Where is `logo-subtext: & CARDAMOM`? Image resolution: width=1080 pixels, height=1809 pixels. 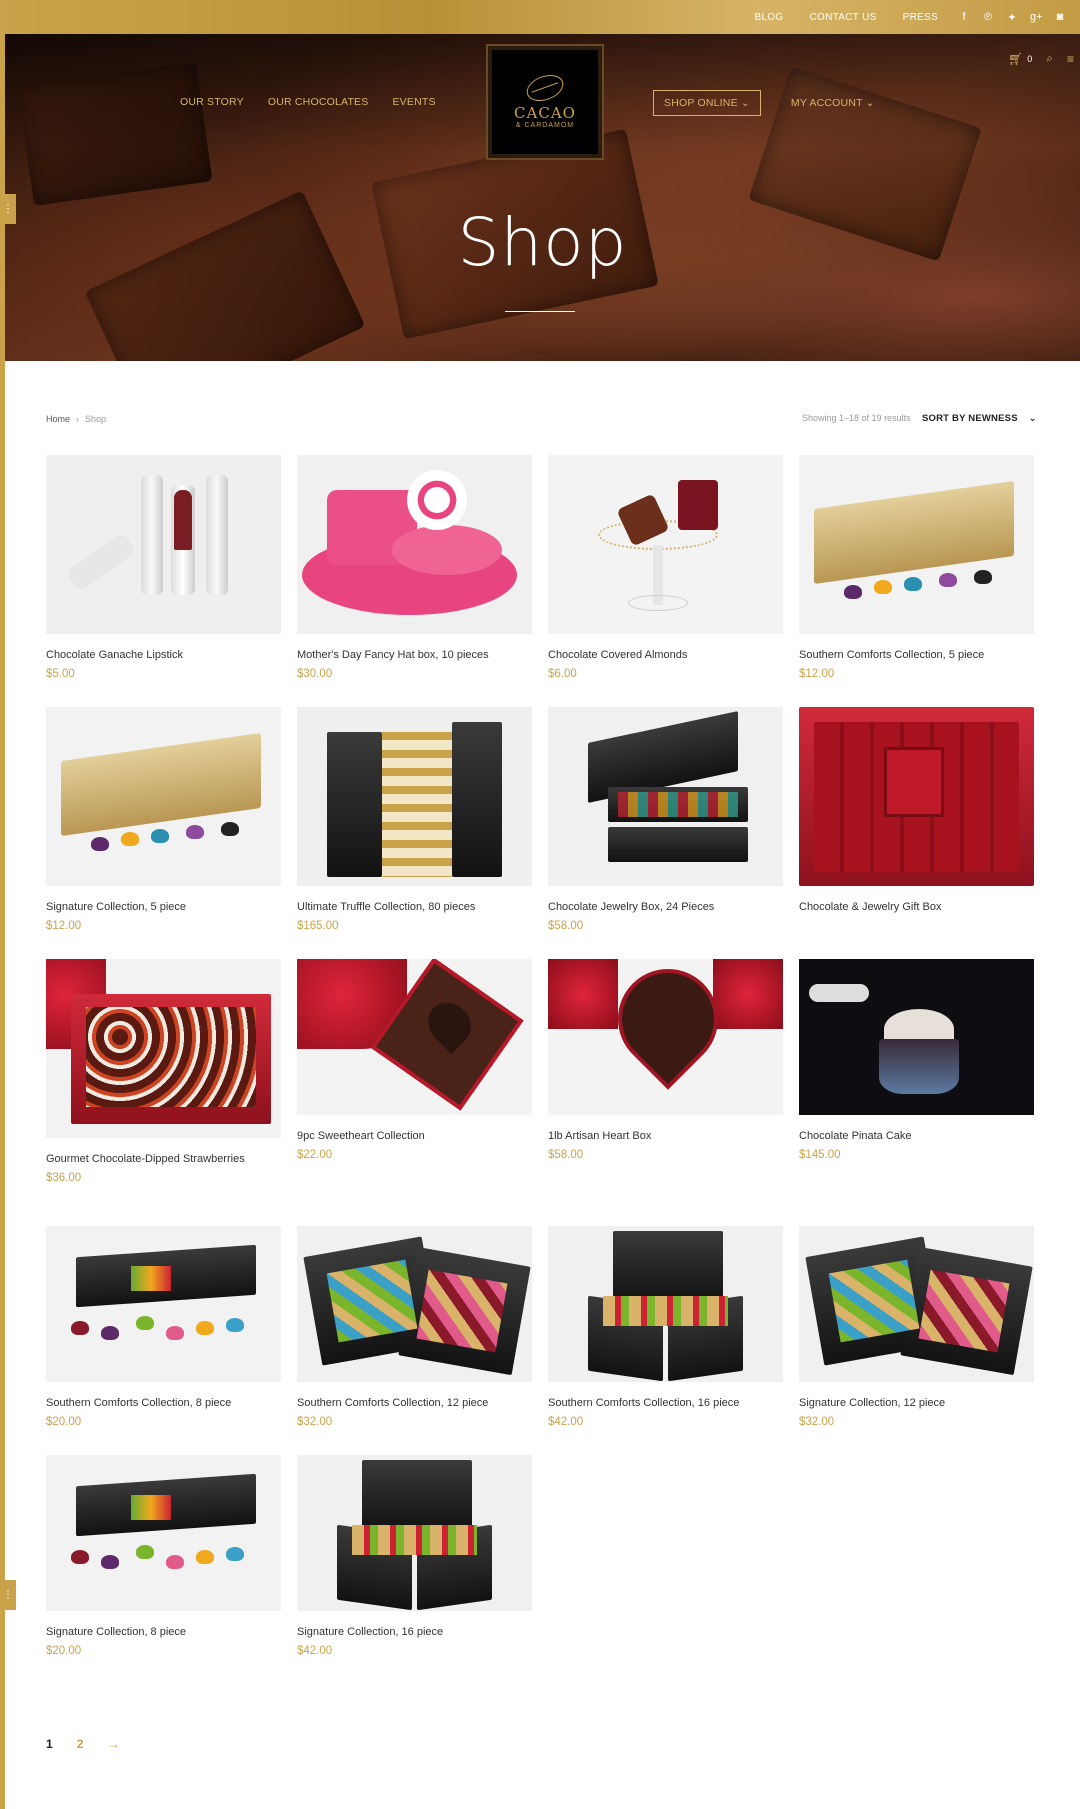 logo-subtext: & CARDAMOM is located at coordinates (545, 125).